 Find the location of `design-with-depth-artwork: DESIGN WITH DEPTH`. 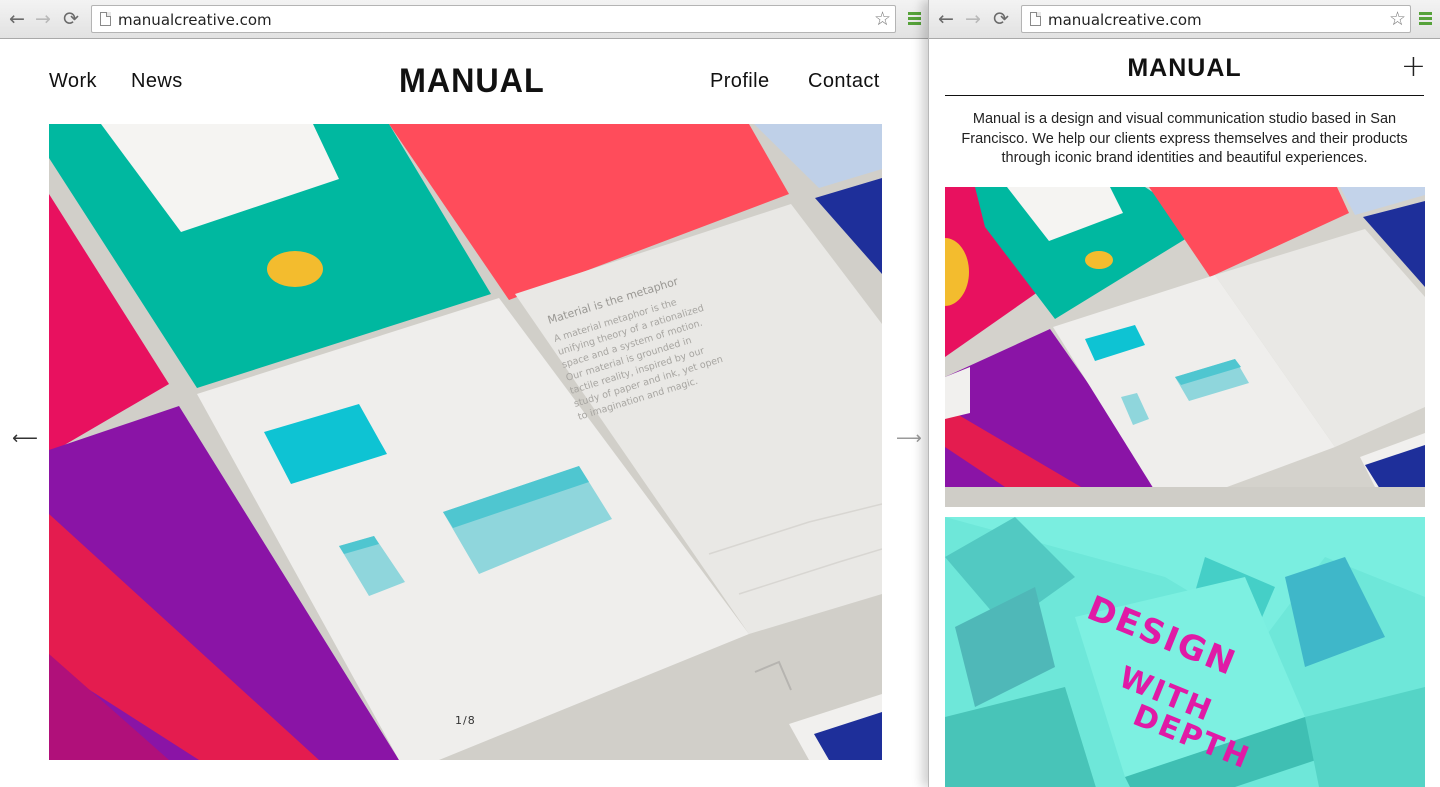

design-with-depth-artwork: DESIGN WITH DEPTH is located at coordinates (1185, 652).